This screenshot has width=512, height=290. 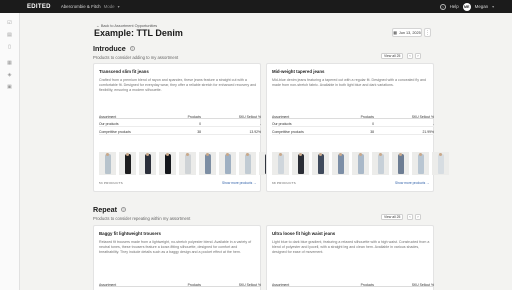 What do you see at coordinates (255, 131) in the screenshot?
I see `cell: 13.92%` at bounding box center [255, 131].